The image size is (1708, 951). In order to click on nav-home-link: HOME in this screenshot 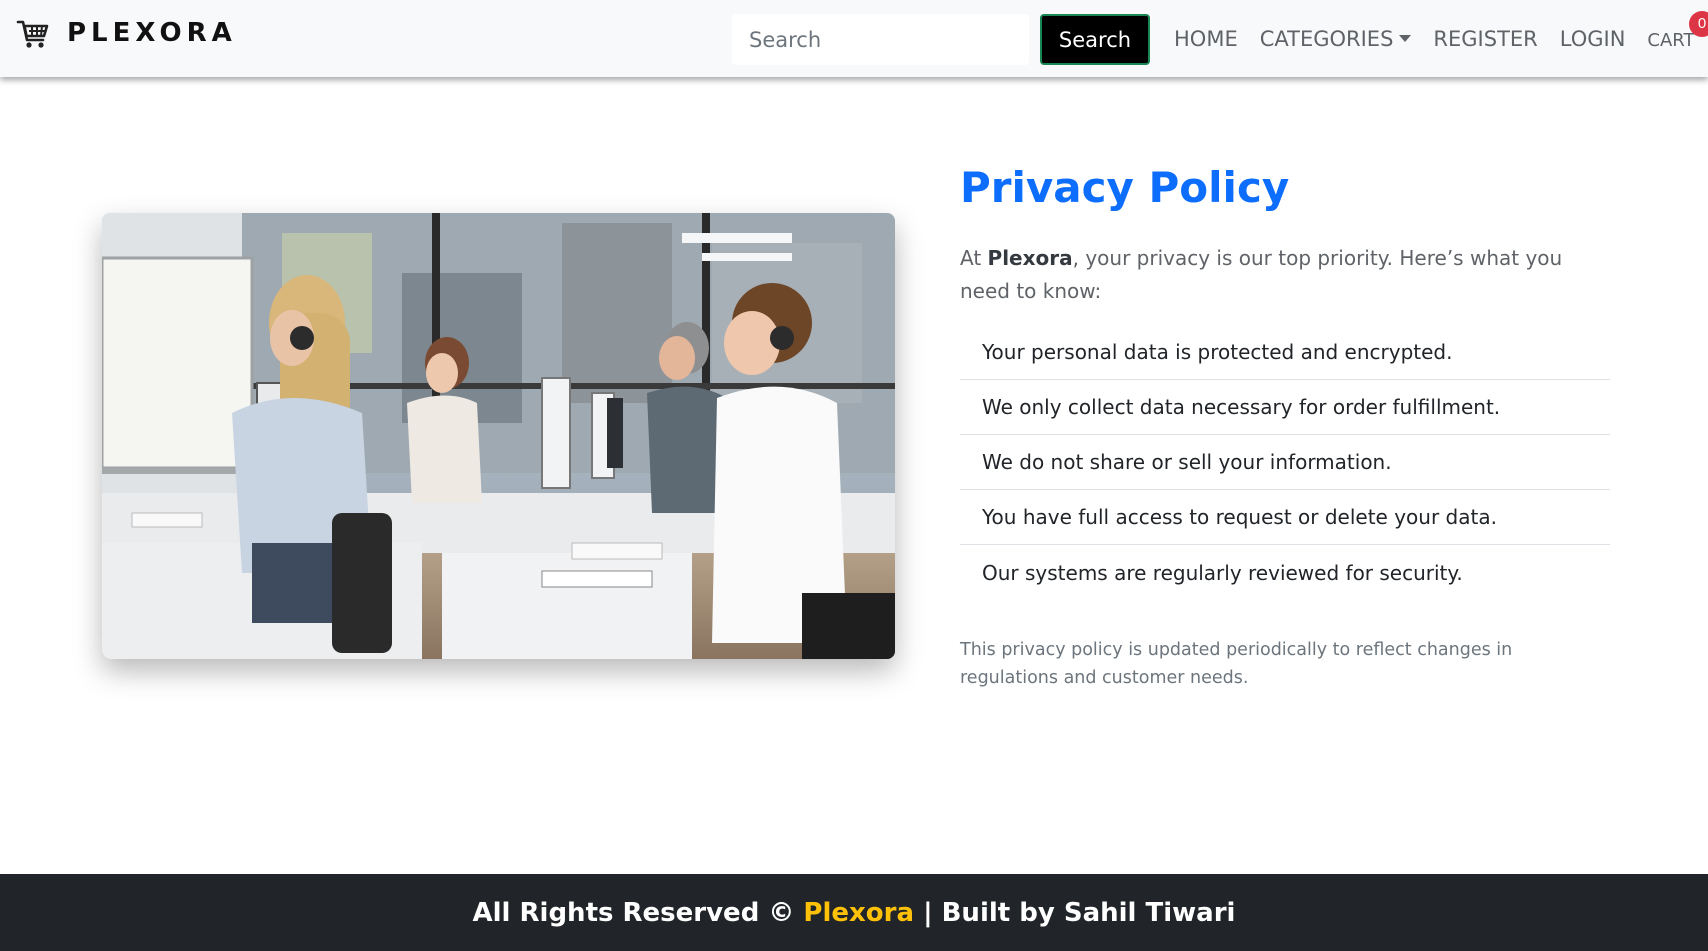, I will do `click(1206, 39)`.